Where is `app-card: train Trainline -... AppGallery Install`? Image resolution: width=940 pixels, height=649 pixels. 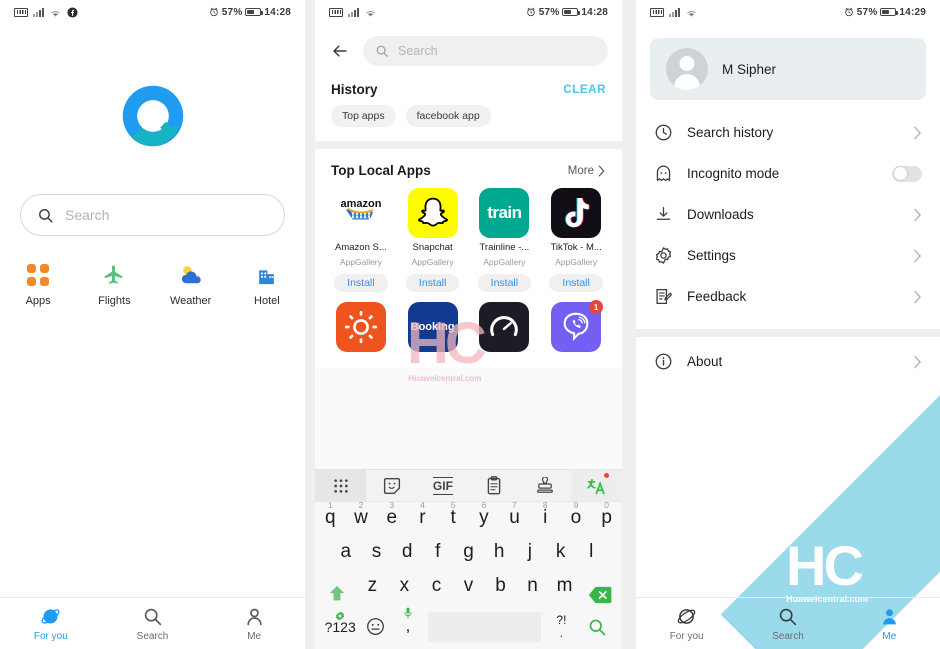 app-card: train Trainline -... AppGallery Install is located at coordinates (505, 240).